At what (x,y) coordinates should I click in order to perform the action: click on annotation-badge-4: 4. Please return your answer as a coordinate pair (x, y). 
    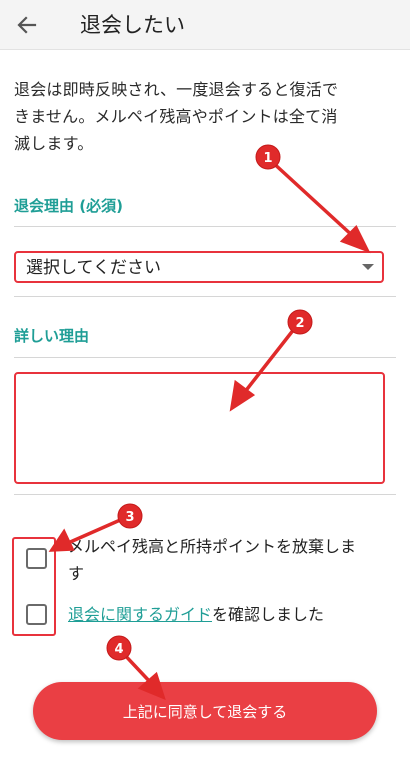
    Looking at the image, I should click on (119, 648).